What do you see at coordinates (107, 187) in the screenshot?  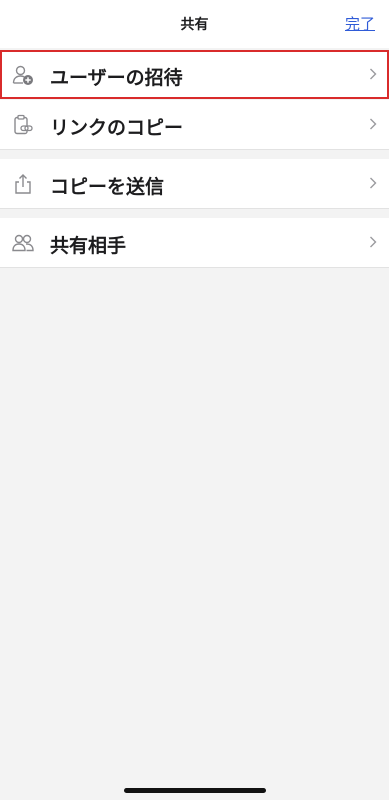 I see `menu-item-label: コピーを送信` at bounding box center [107, 187].